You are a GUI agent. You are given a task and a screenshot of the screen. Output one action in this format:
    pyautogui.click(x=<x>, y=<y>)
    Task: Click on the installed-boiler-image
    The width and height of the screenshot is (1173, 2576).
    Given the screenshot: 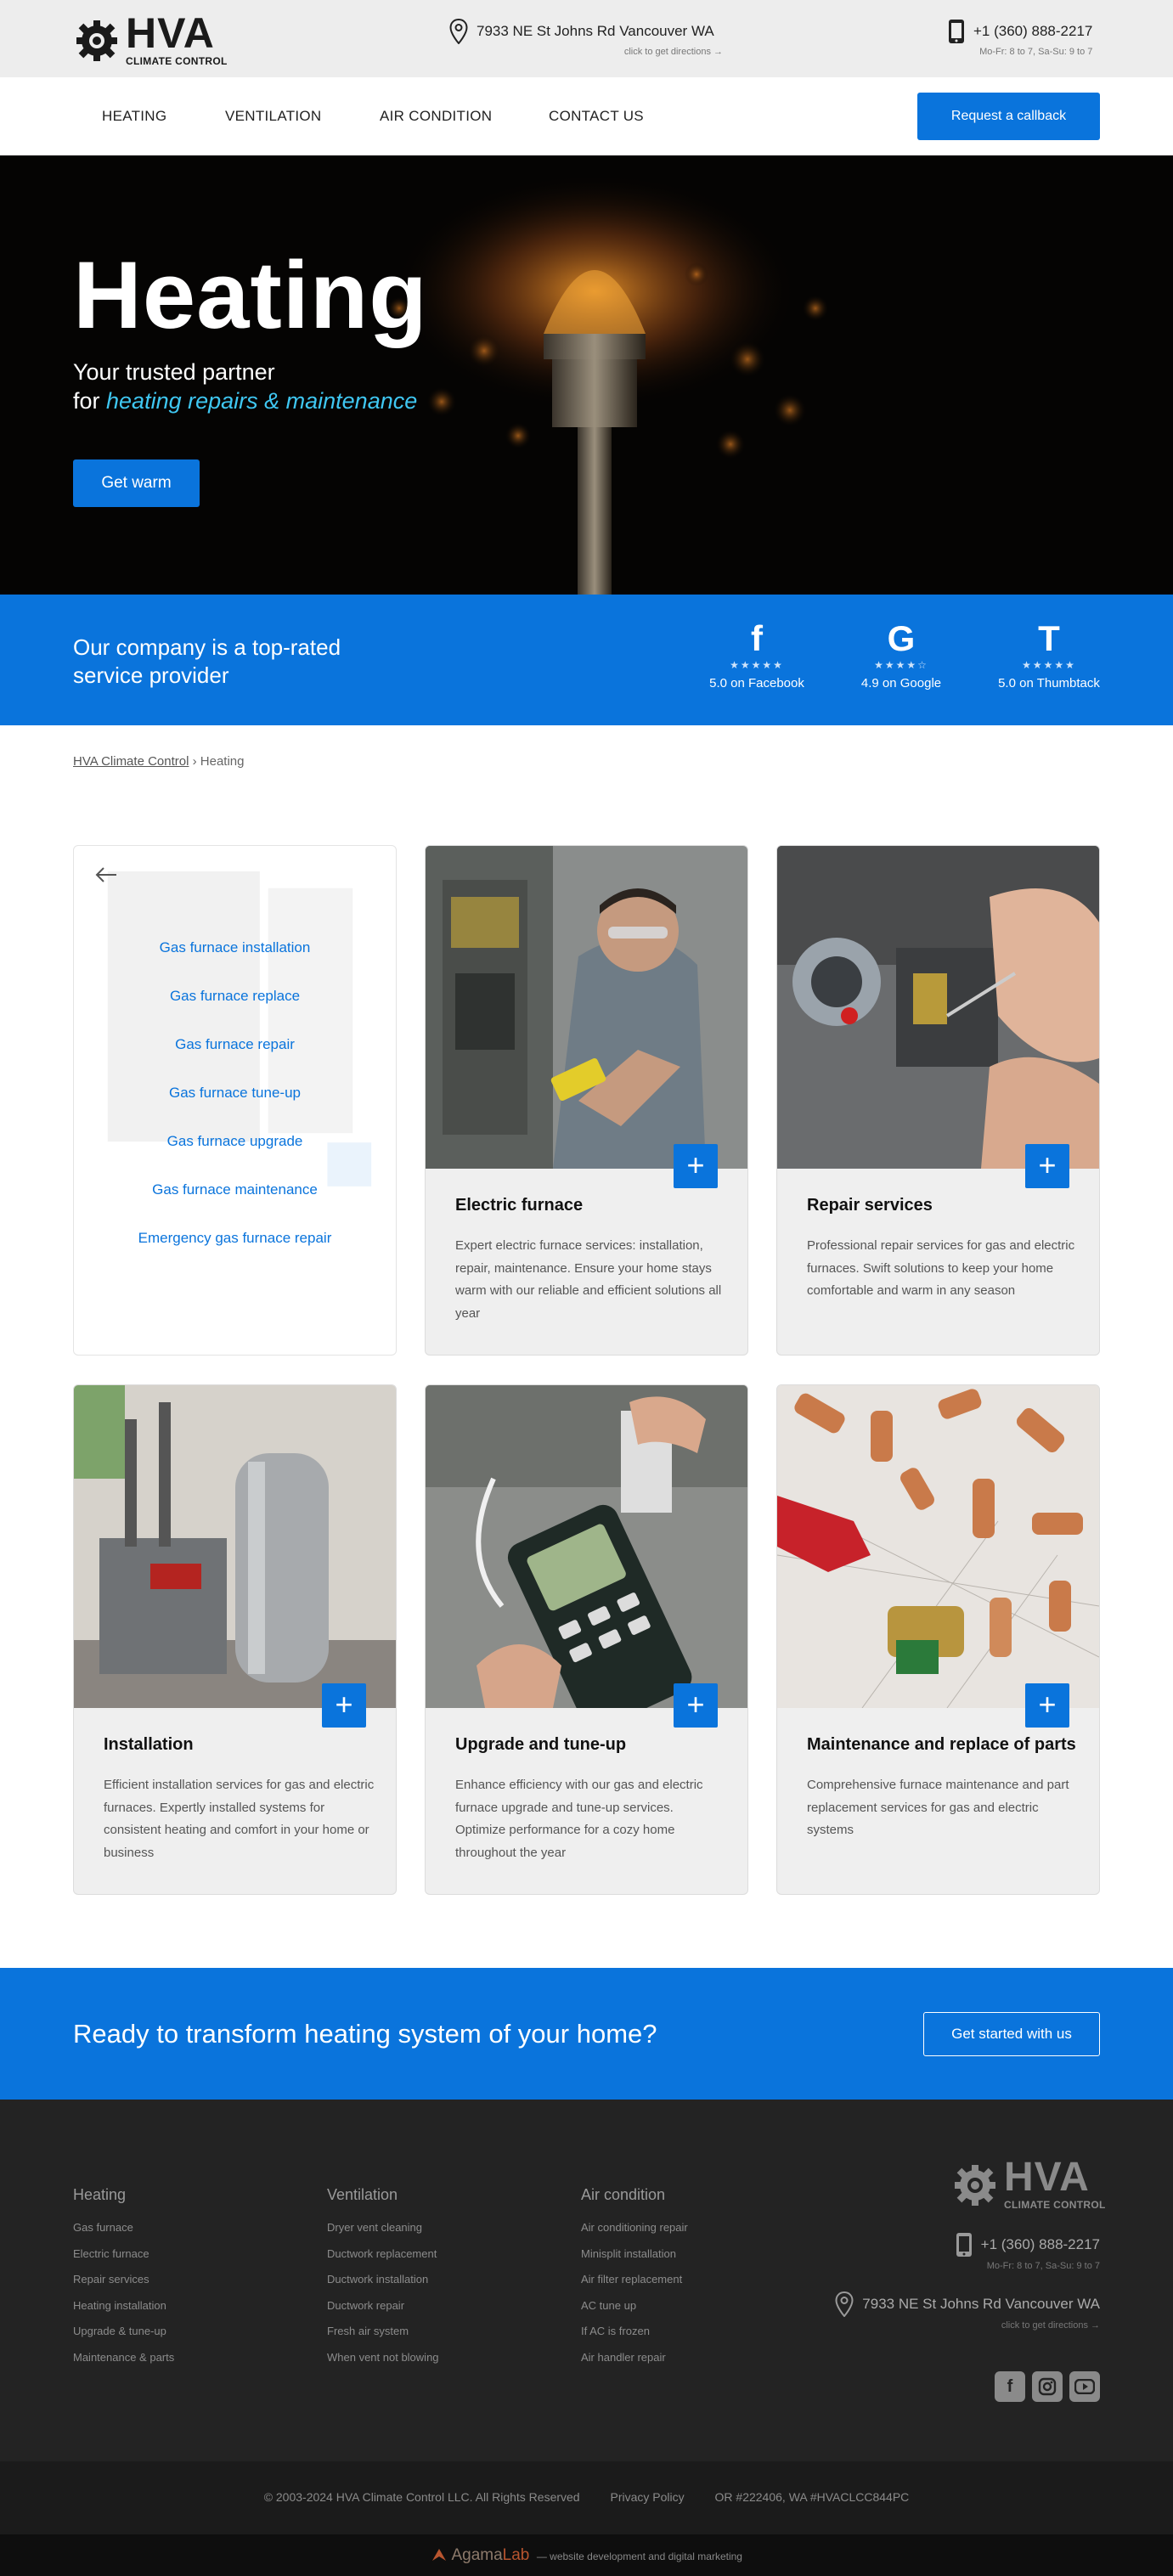 What is the action you would take?
    pyautogui.click(x=235, y=1546)
    